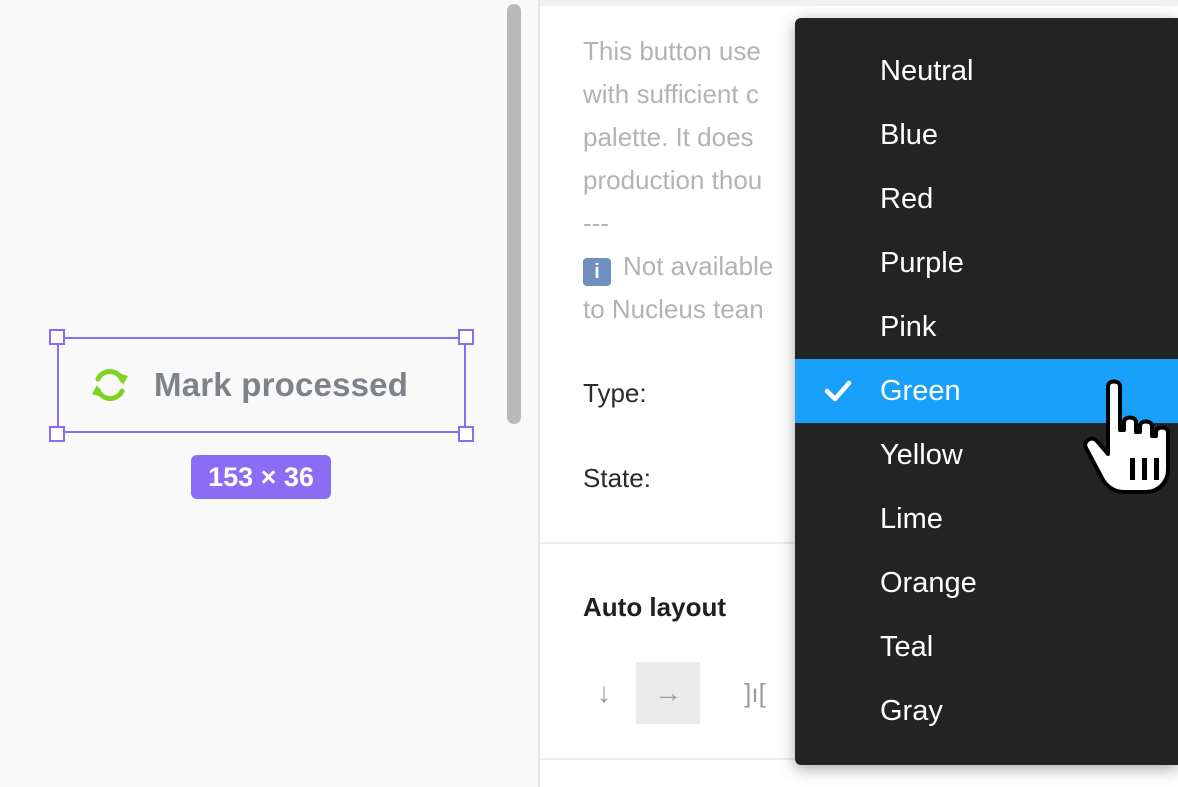 This screenshot has width=1178, height=787. I want to click on menu-item-pink: Pink, so click(986, 327).